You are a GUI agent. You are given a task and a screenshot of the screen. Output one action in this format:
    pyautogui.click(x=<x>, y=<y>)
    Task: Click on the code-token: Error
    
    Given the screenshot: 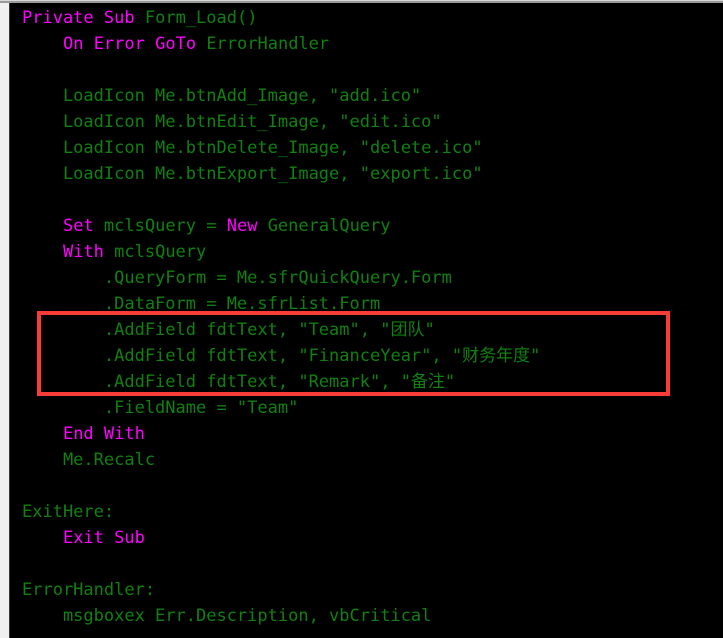 What is the action you would take?
    pyautogui.click(x=119, y=44)
    